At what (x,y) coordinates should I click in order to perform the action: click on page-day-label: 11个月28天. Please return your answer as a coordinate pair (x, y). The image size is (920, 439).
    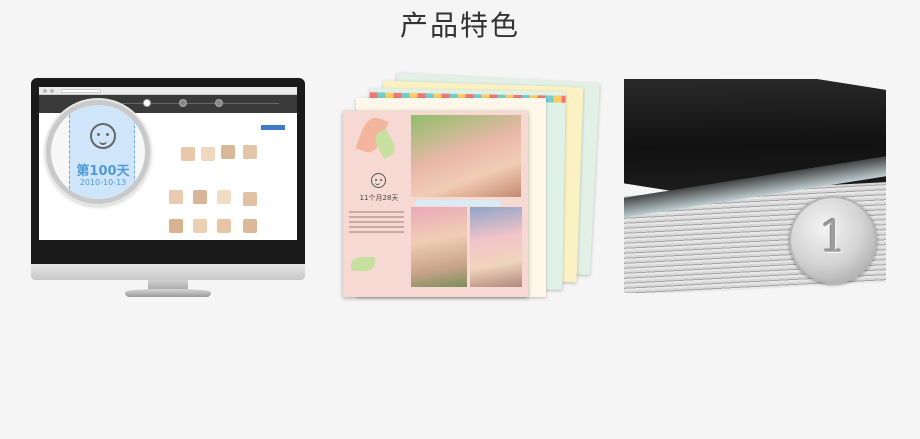
    Looking at the image, I should click on (379, 198).